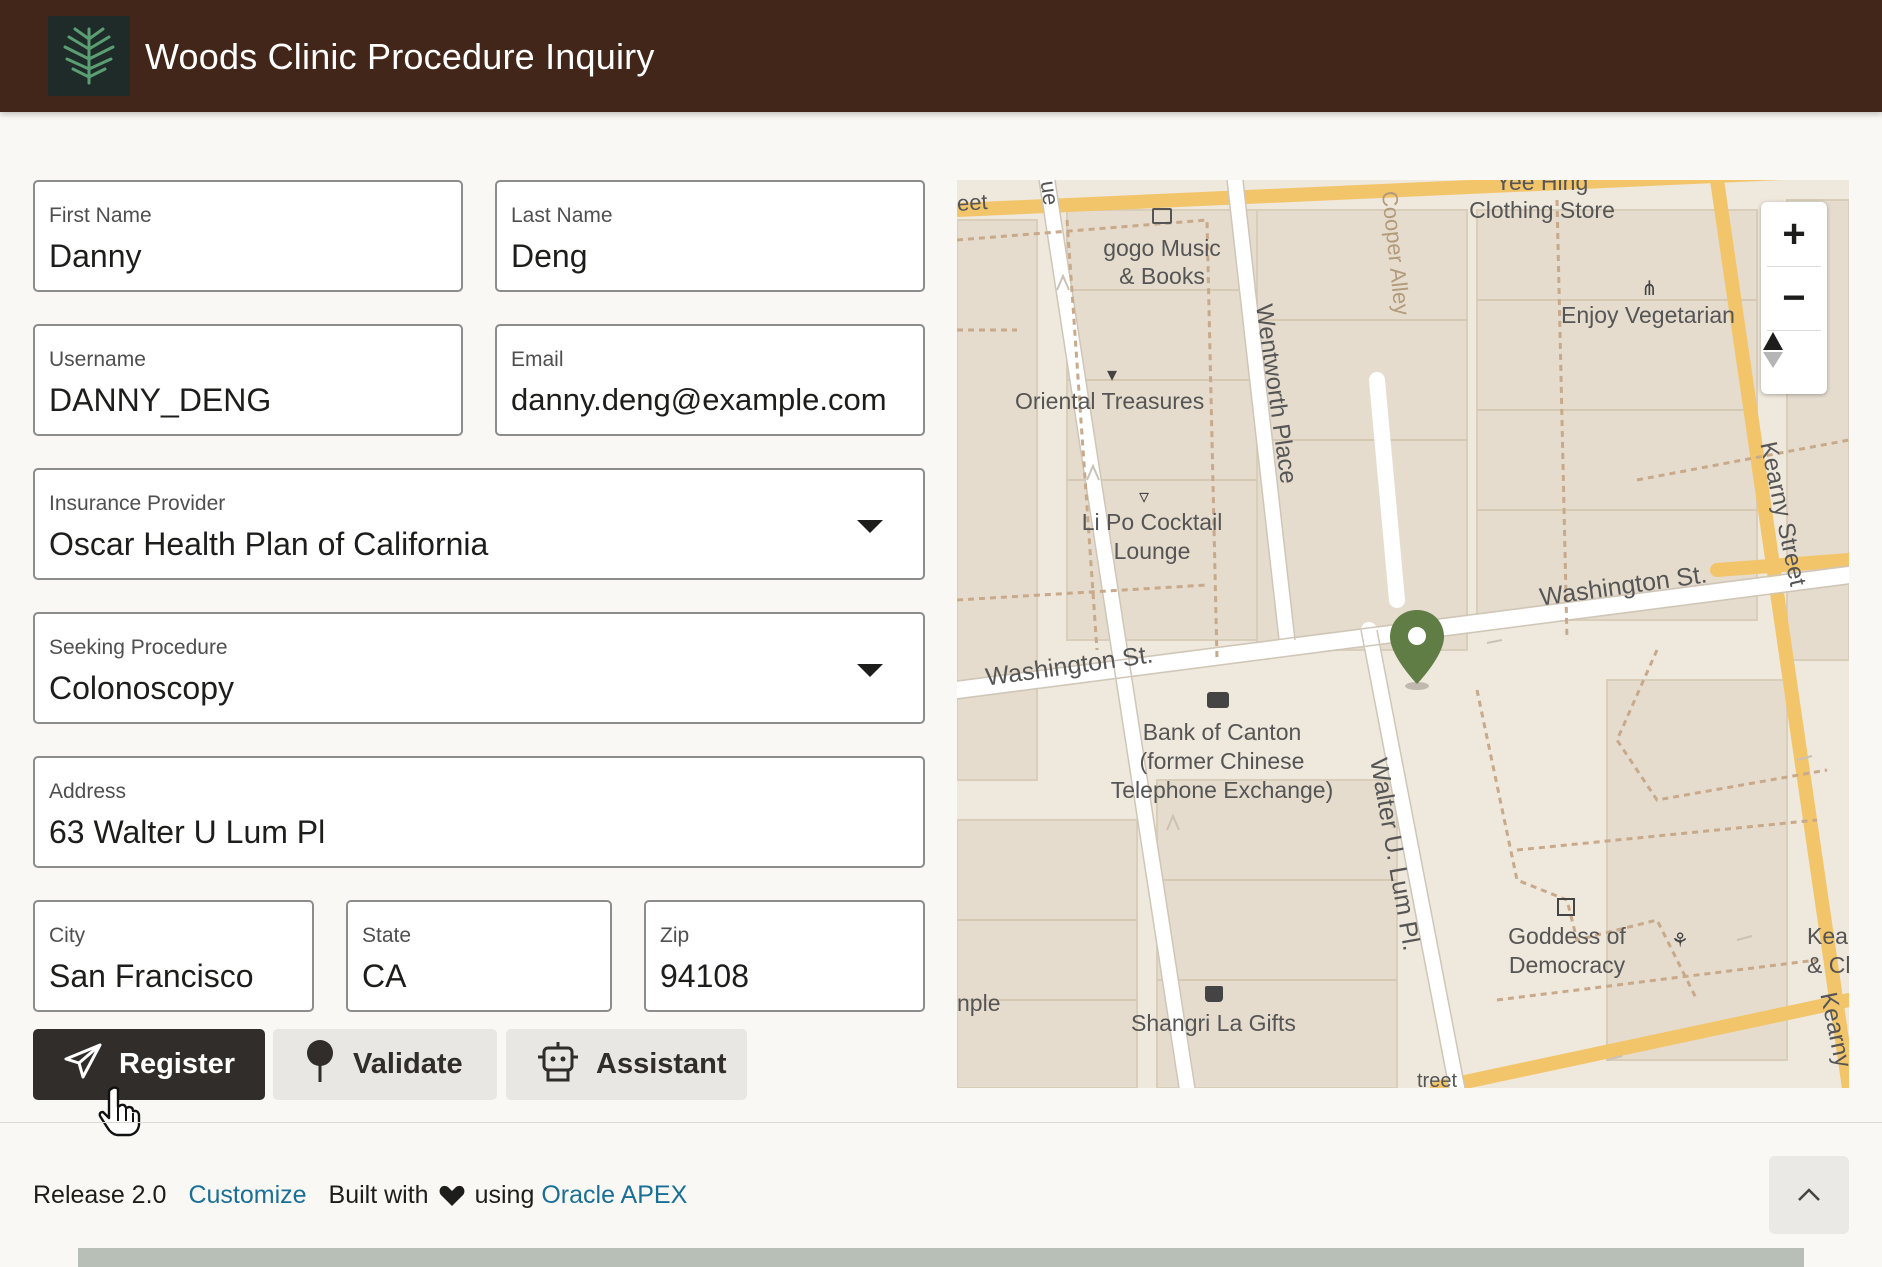 The height and width of the screenshot is (1267, 1882). I want to click on street-label: treet, so click(1437, 1079).